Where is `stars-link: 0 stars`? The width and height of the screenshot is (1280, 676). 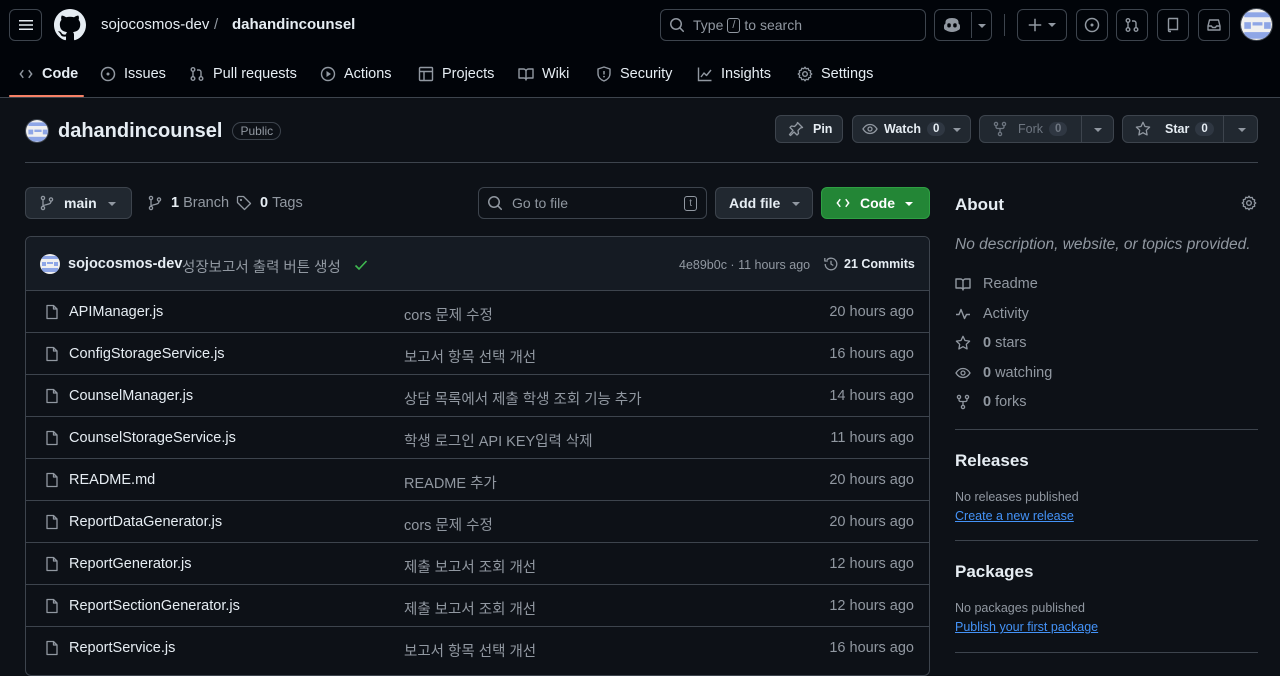 stars-link: 0 stars is located at coordinates (991, 343).